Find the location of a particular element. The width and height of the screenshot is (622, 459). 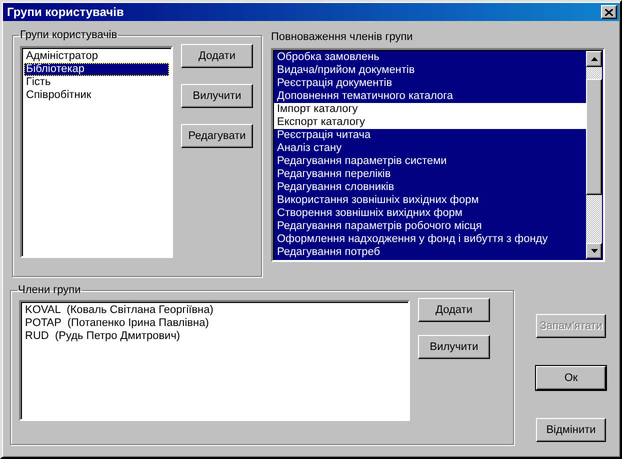

group-label: Групи користувачів is located at coordinates (68, 35).